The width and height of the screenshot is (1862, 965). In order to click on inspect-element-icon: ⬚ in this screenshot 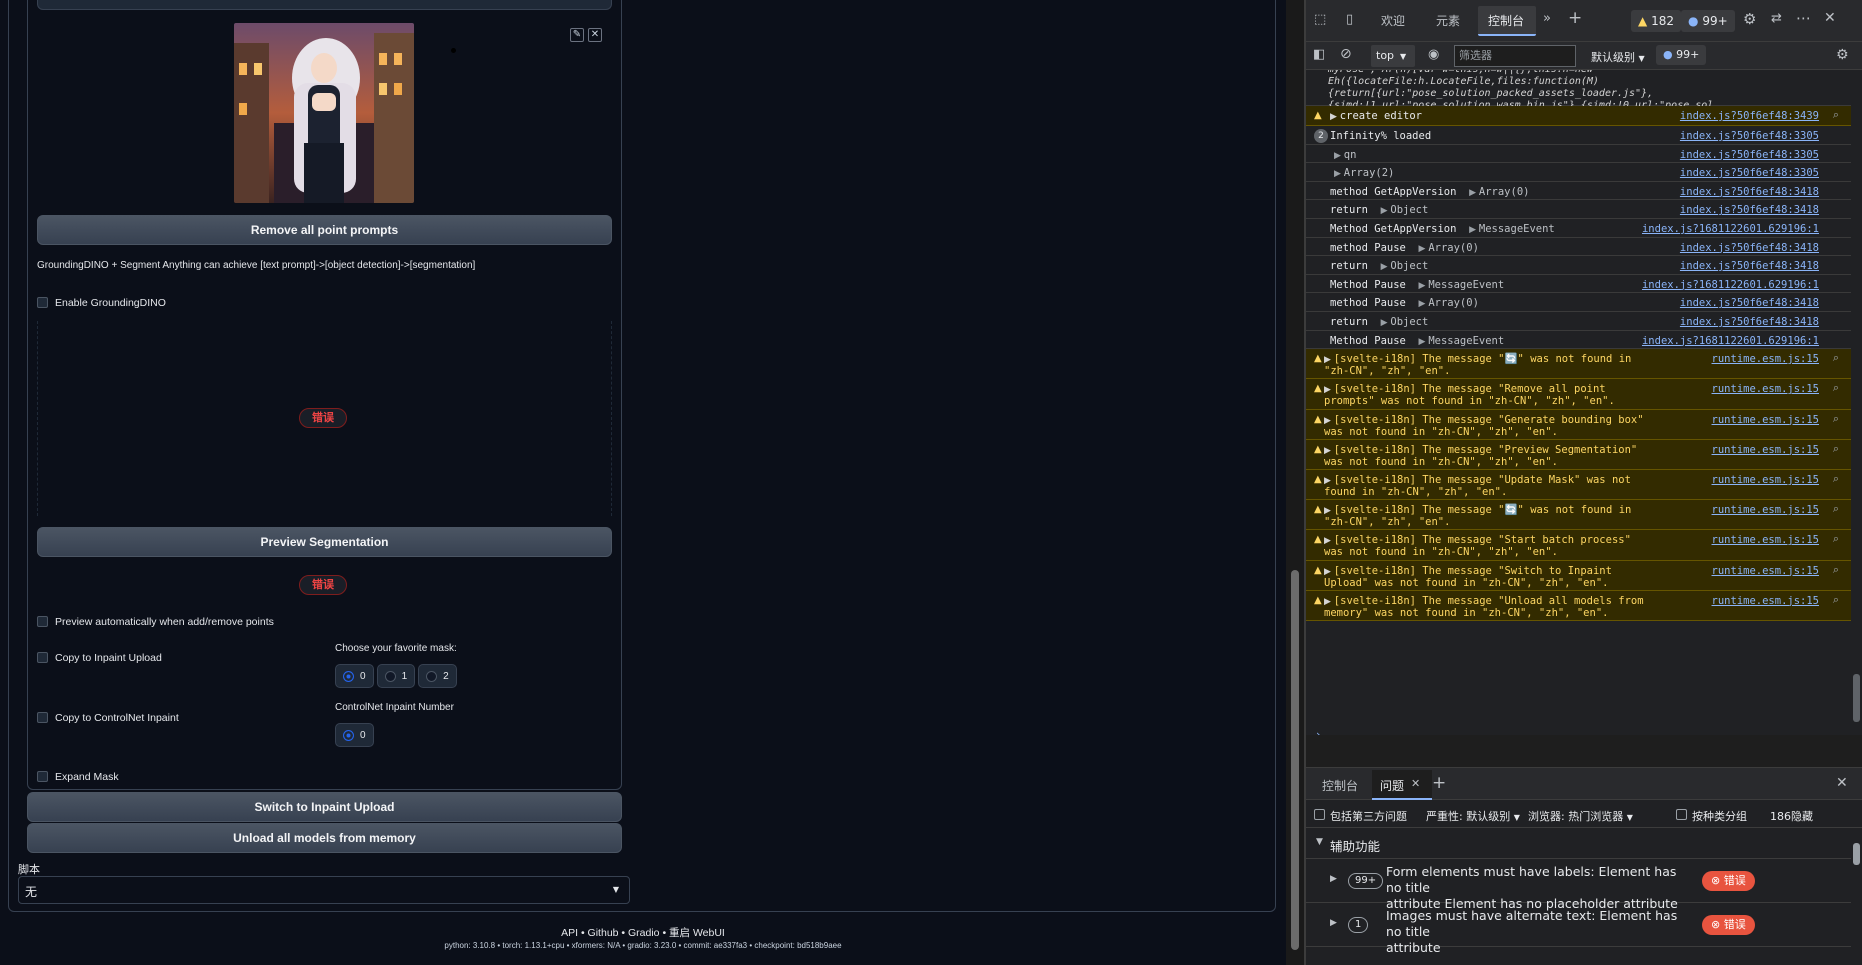, I will do `click(1320, 19)`.